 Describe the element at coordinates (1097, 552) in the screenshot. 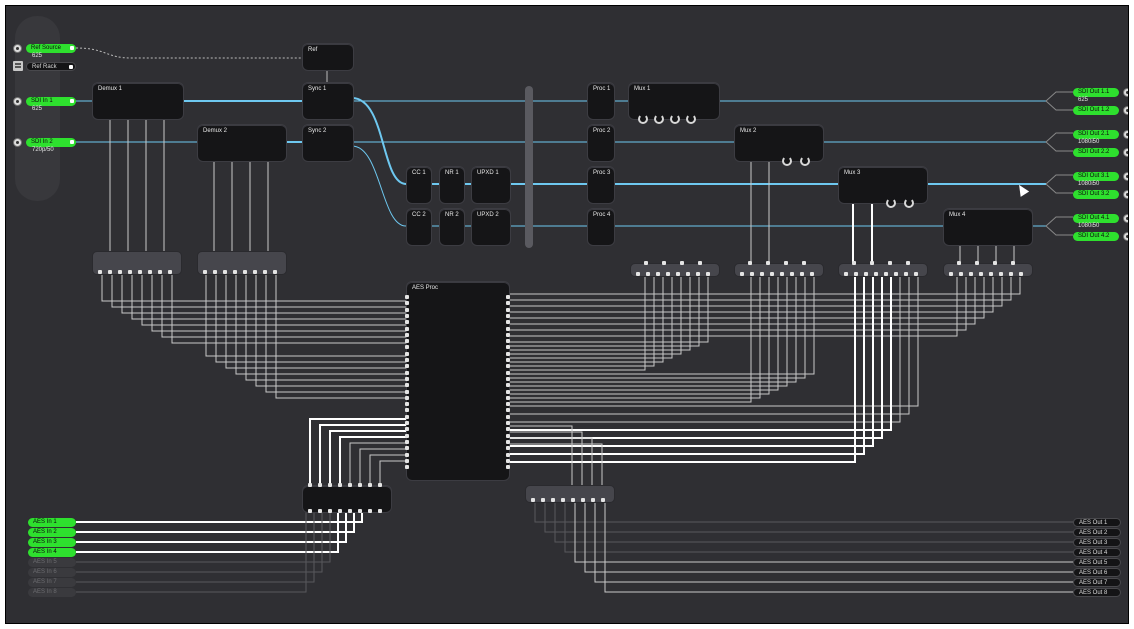

I see `aes-out-4-pill: AES Out 4` at that location.